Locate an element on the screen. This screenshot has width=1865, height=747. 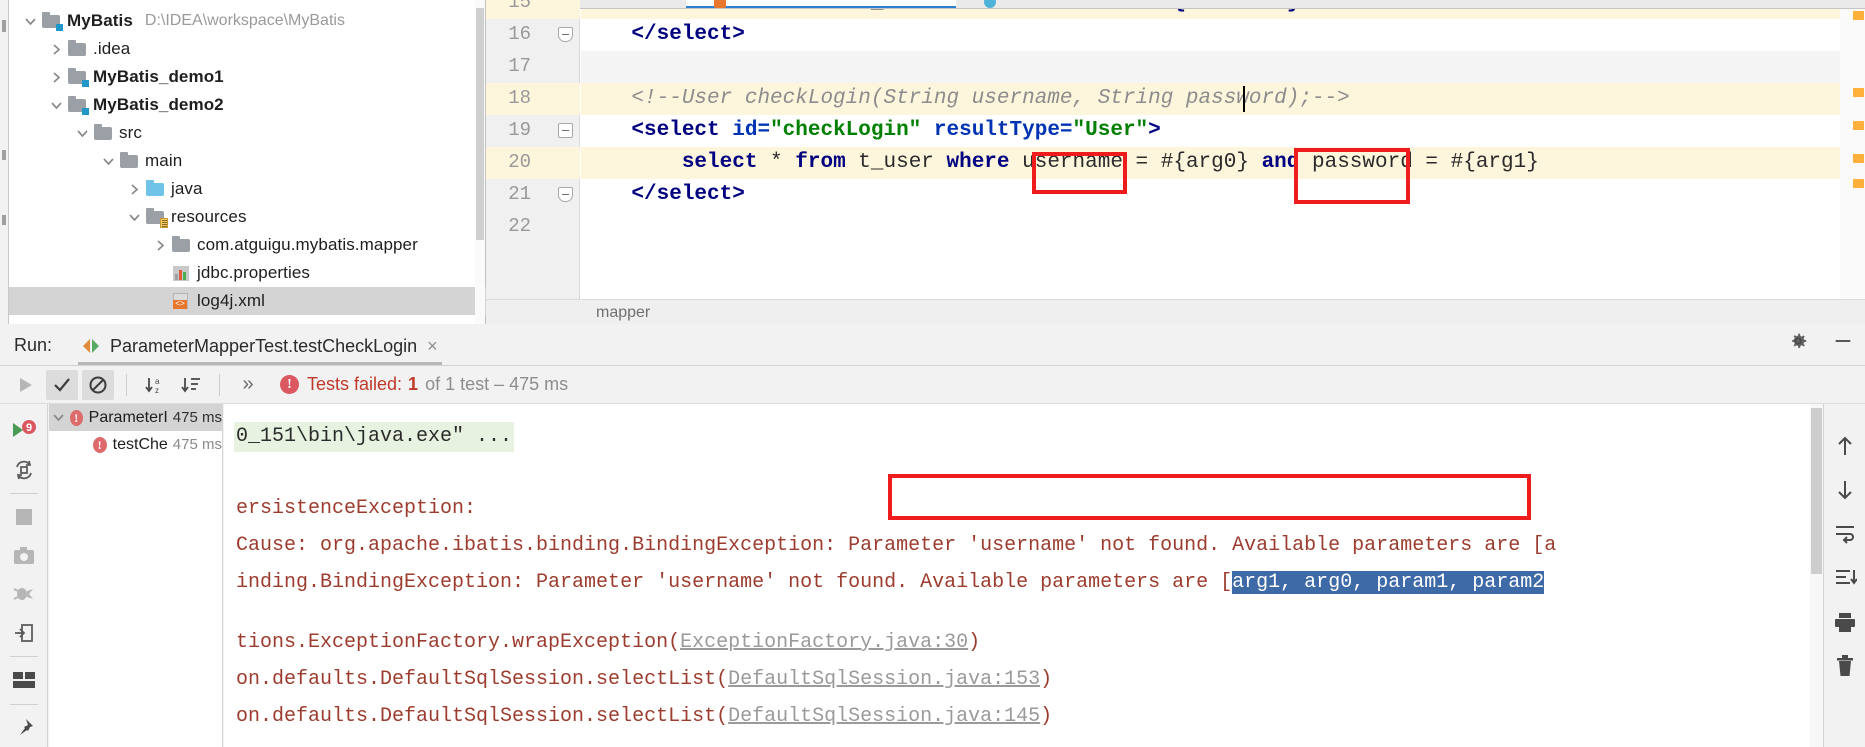
project-tree-item: .idea is located at coordinates (247, 49).